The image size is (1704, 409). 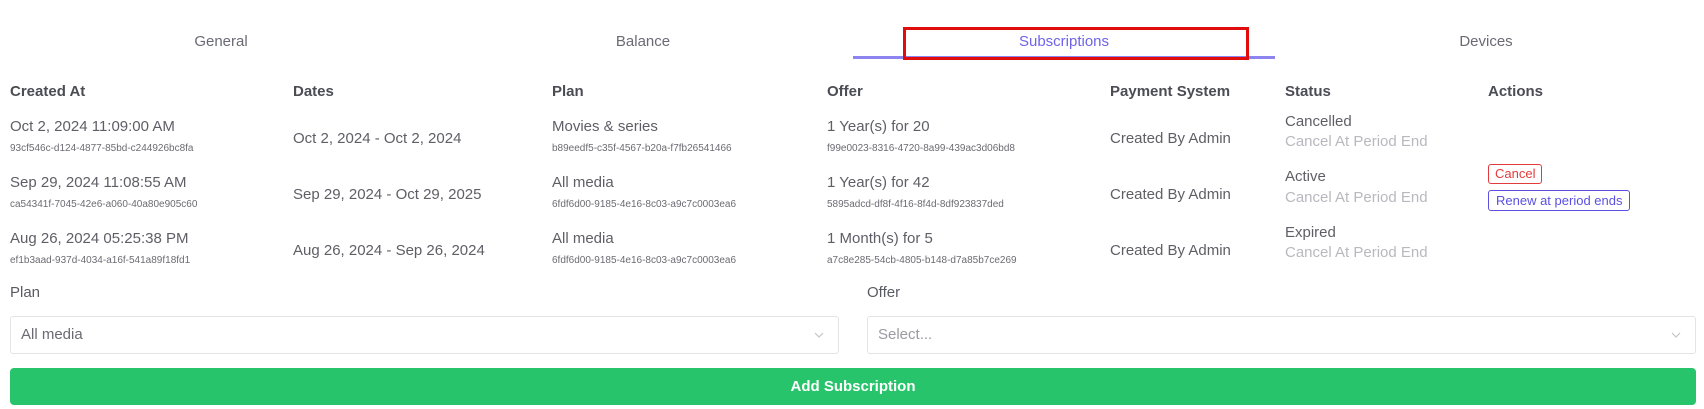 What do you see at coordinates (642, 148) in the screenshot?
I see `plan-id: b89eedf5-c35f-4567-b20a-f7fb26541466` at bounding box center [642, 148].